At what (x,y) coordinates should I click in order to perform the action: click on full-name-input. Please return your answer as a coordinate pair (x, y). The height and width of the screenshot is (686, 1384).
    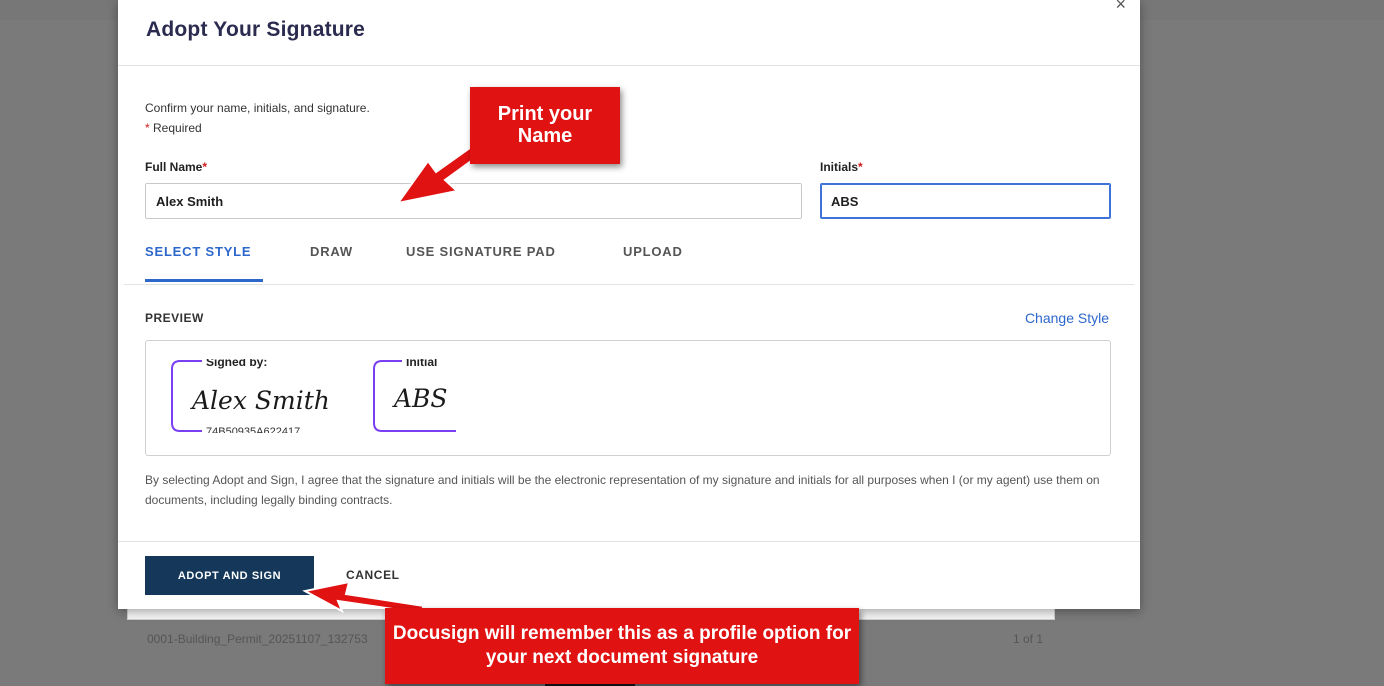
    Looking at the image, I should click on (473, 201).